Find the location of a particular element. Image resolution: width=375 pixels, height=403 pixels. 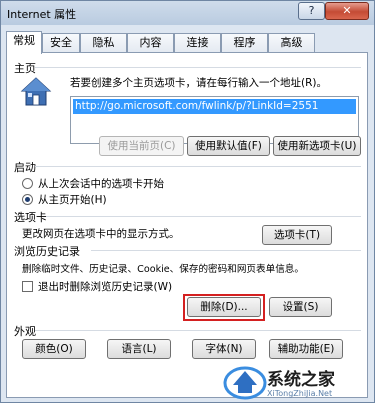

tab-strip: 常规 安全 隐私 内容 连接 程序 高级 is located at coordinates (187, 42).